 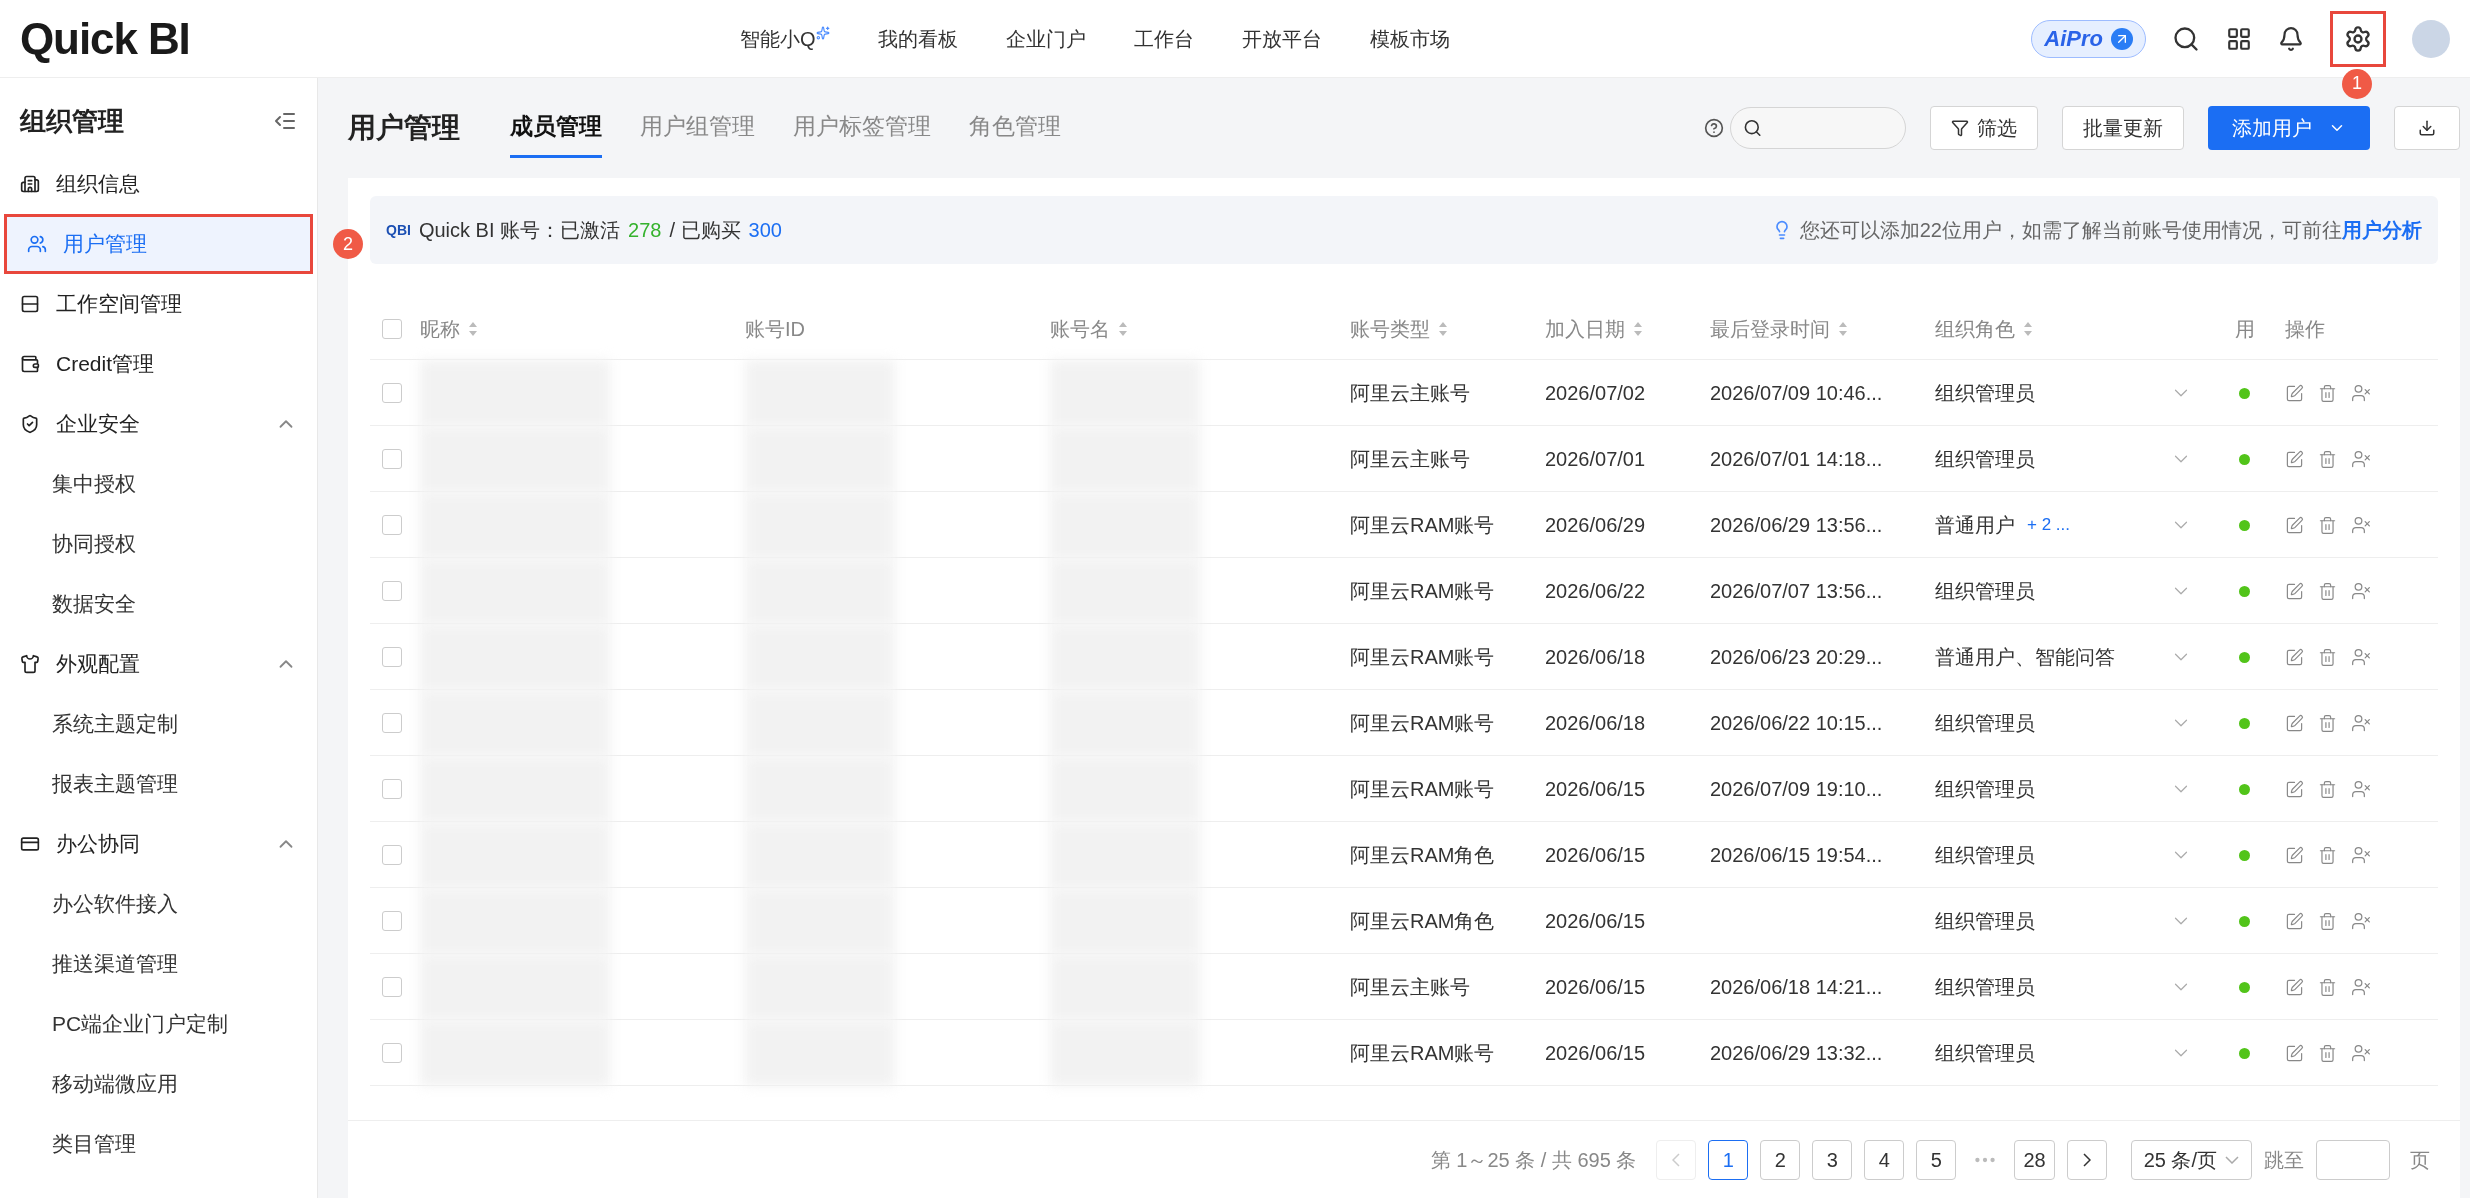 What do you see at coordinates (1714, 128) in the screenshot?
I see `help-icon` at bounding box center [1714, 128].